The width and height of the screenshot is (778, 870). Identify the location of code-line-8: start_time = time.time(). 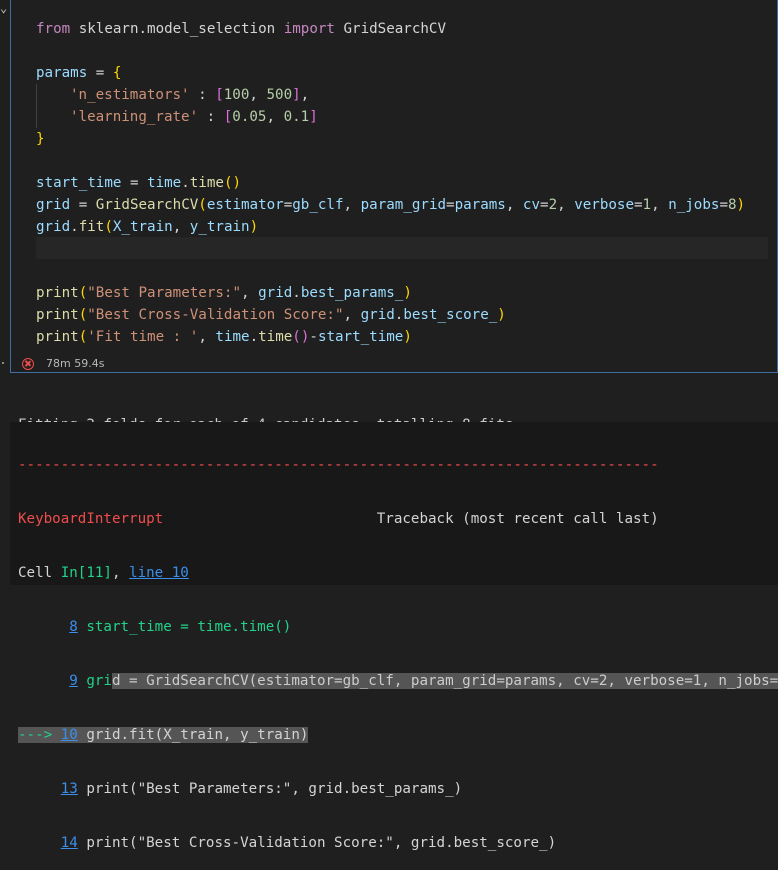
(390, 183).